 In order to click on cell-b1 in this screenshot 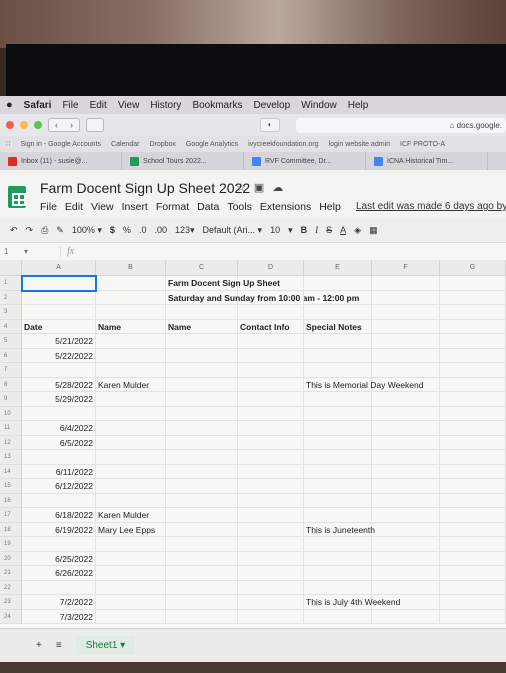, I will do `click(131, 283)`.